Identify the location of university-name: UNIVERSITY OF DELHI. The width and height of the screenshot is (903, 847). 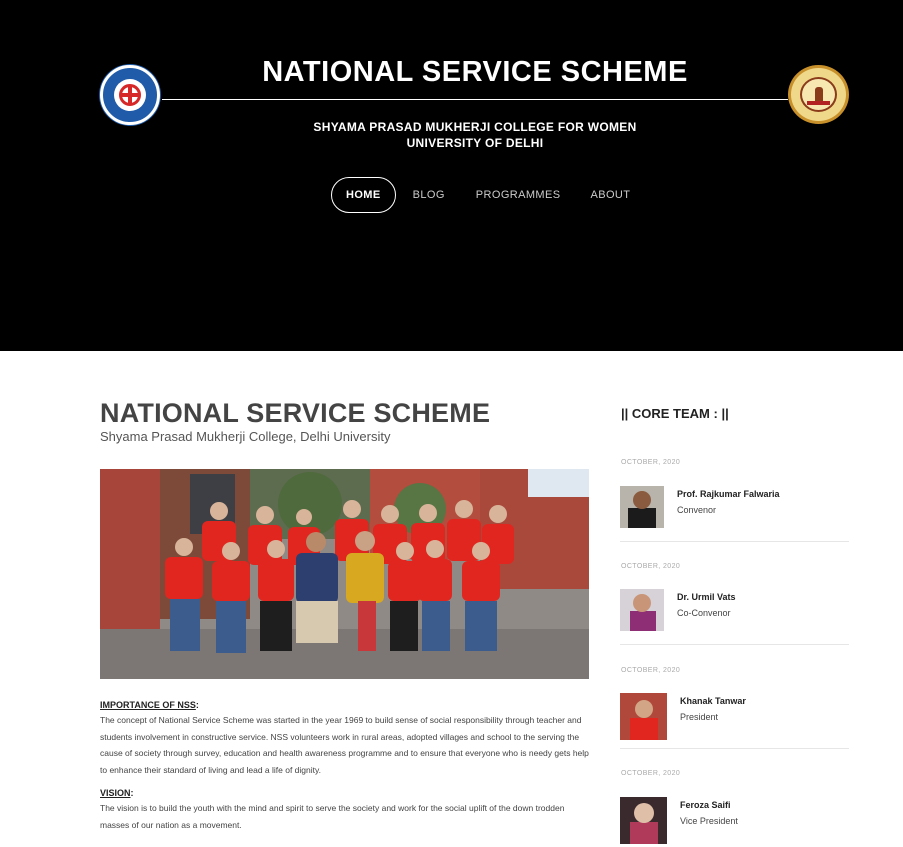
(475, 143).